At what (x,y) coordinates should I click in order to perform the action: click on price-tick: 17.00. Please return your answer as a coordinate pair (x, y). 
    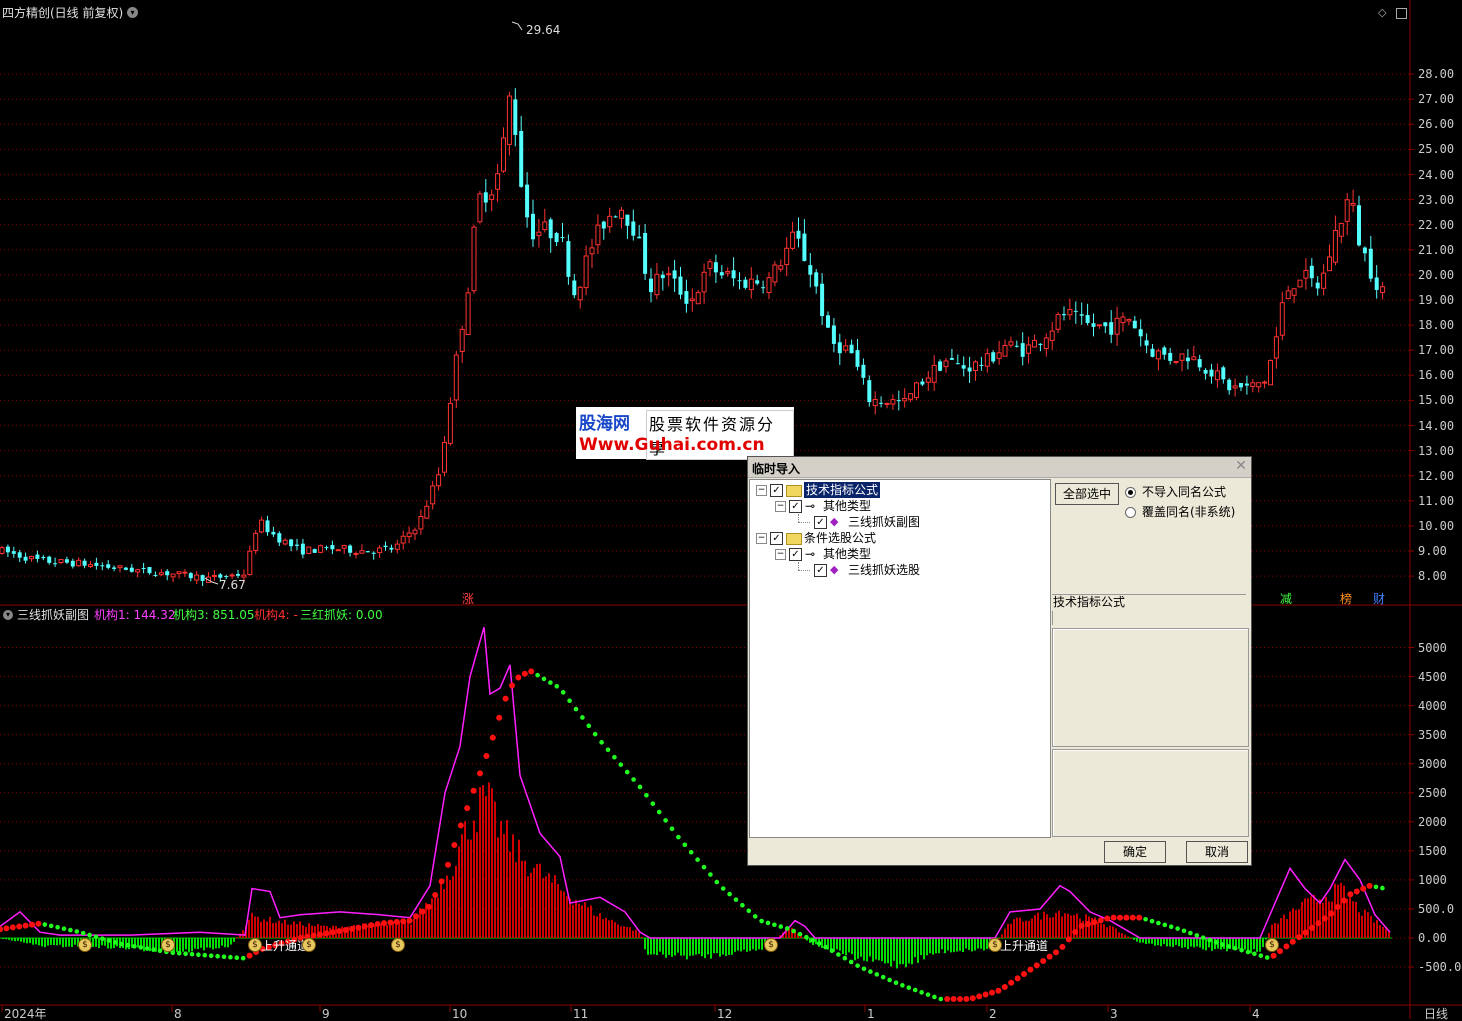
    Looking at the image, I should click on (1436, 350).